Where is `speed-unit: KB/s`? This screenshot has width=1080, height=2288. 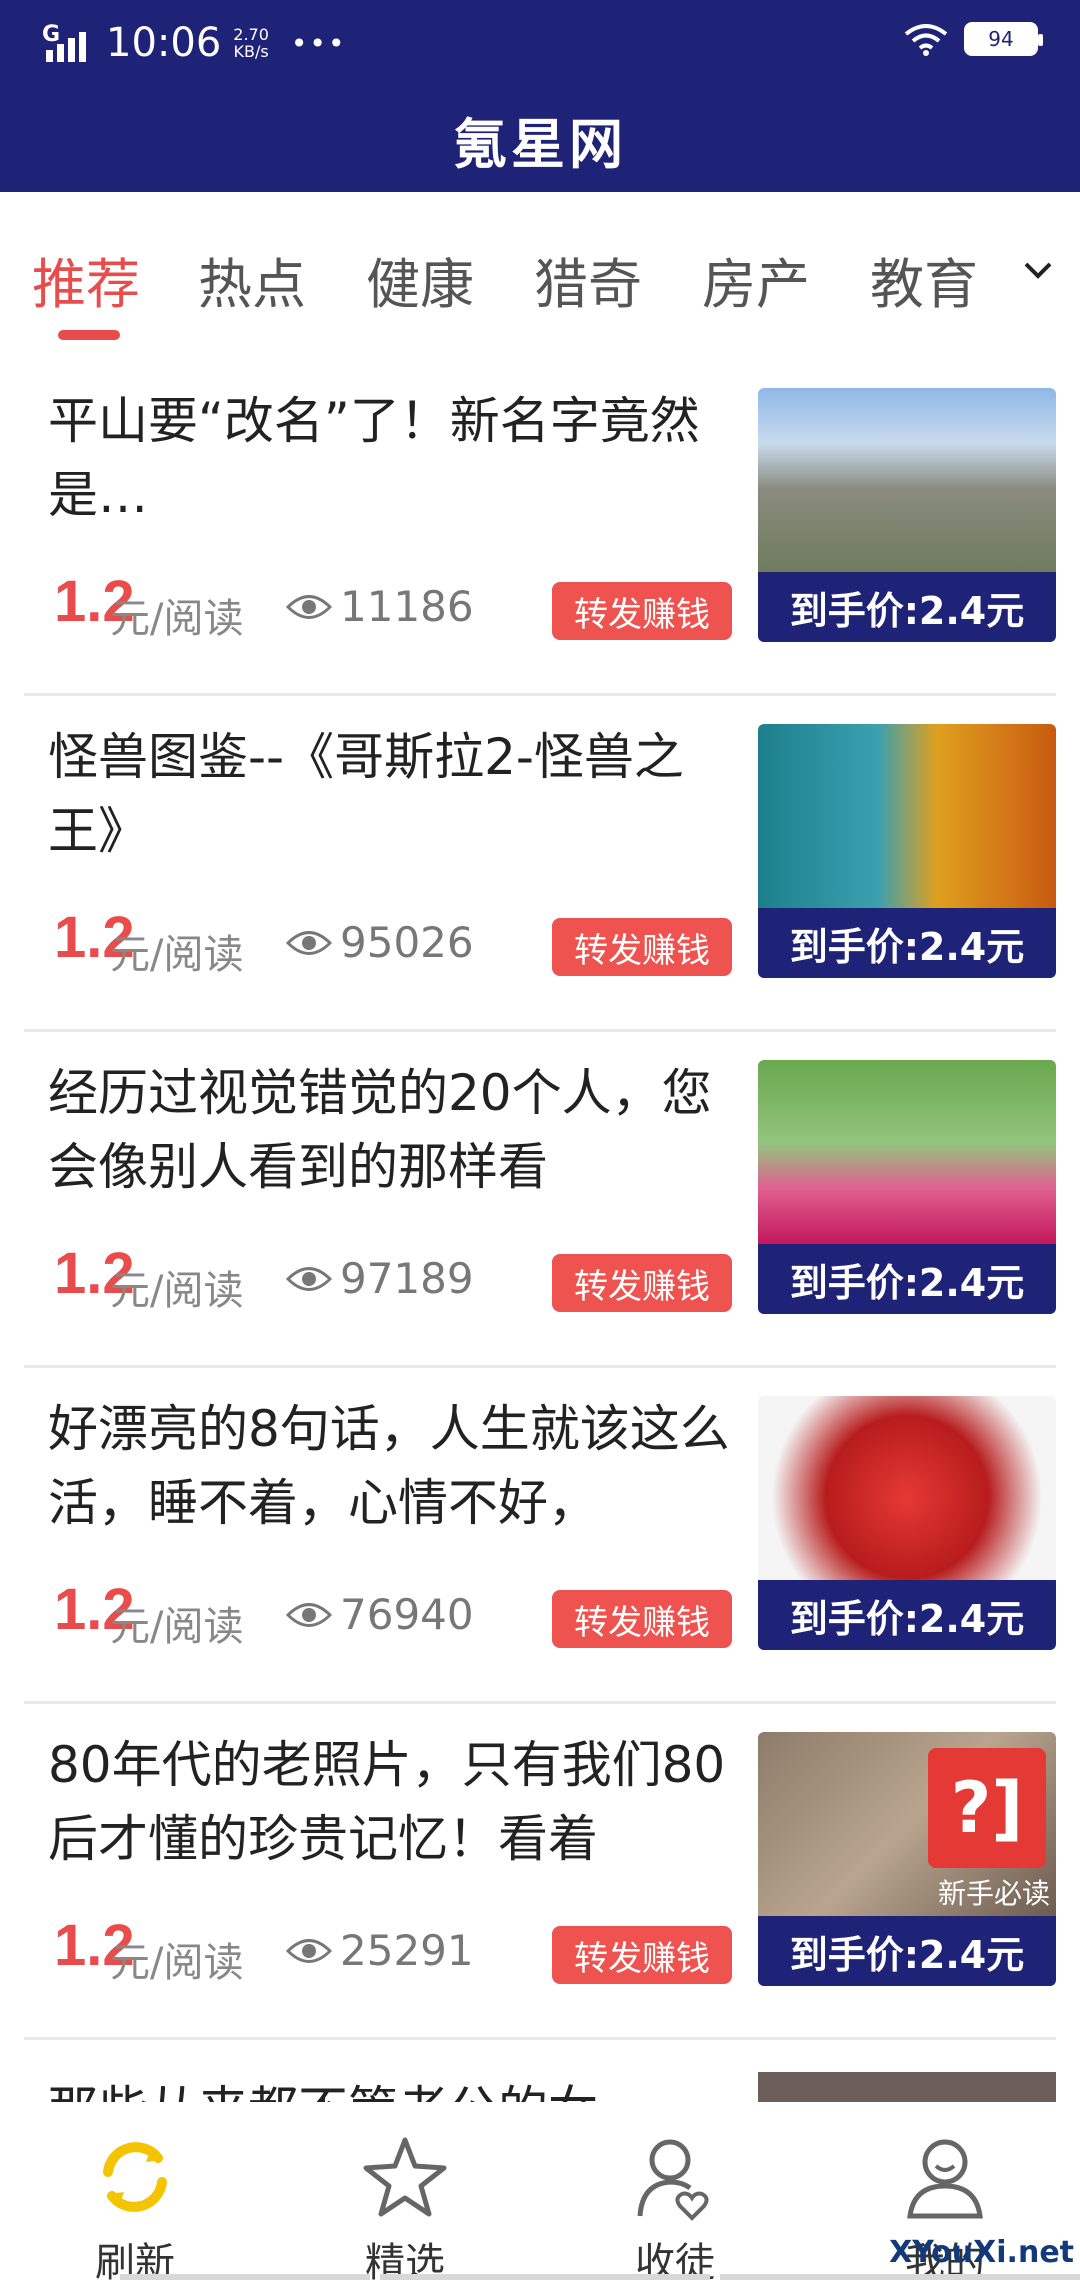 speed-unit: KB/s is located at coordinates (251, 51).